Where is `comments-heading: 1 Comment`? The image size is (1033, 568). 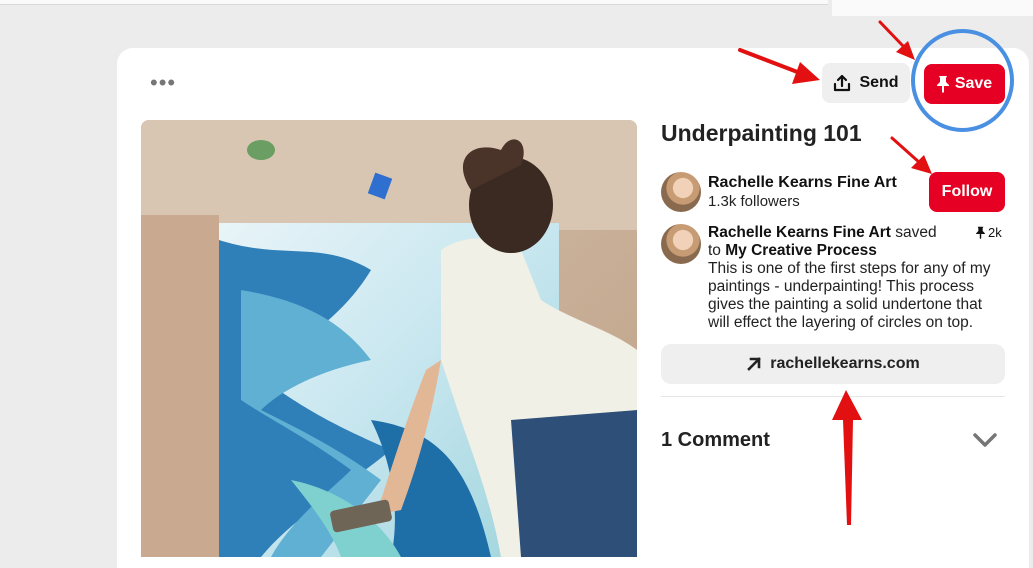 comments-heading: 1 Comment is located at coordinates (715, 440).